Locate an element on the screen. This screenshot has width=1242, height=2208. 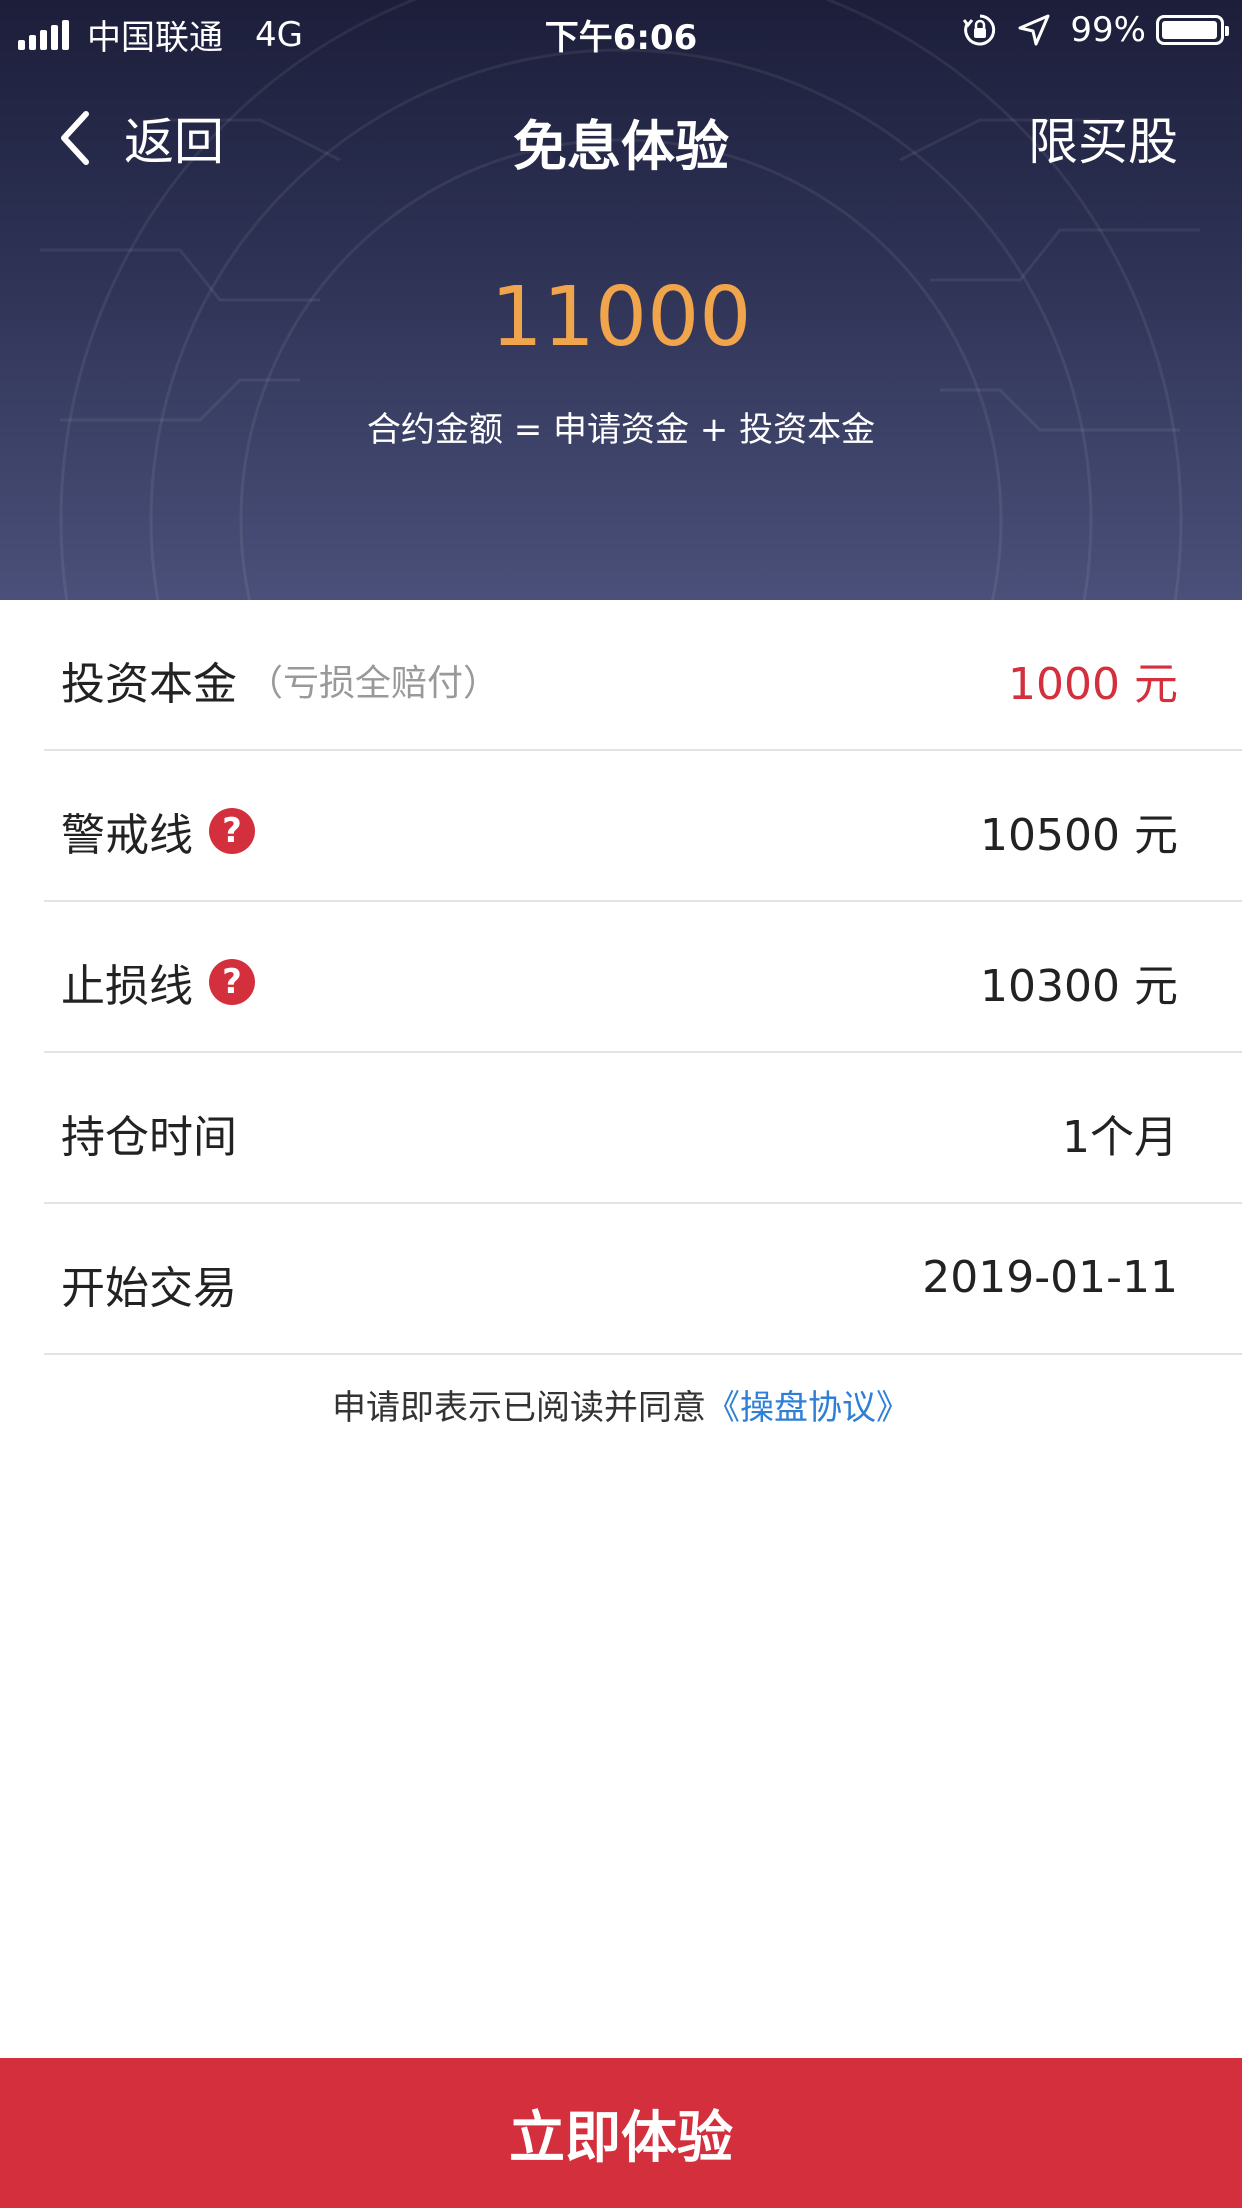
nav-bar: 返回 免息体验 限买股 is located at coordinates (621, 135).